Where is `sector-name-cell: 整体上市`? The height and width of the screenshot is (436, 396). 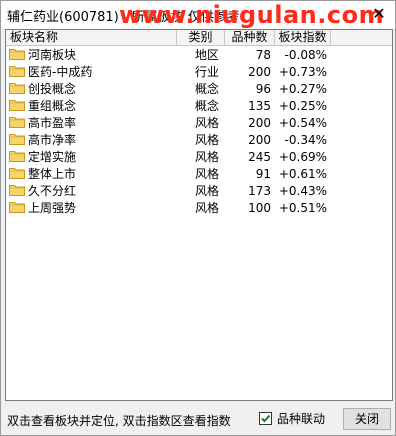 sector-name-cell: 整体上市 is located at coordinates (93, 174).